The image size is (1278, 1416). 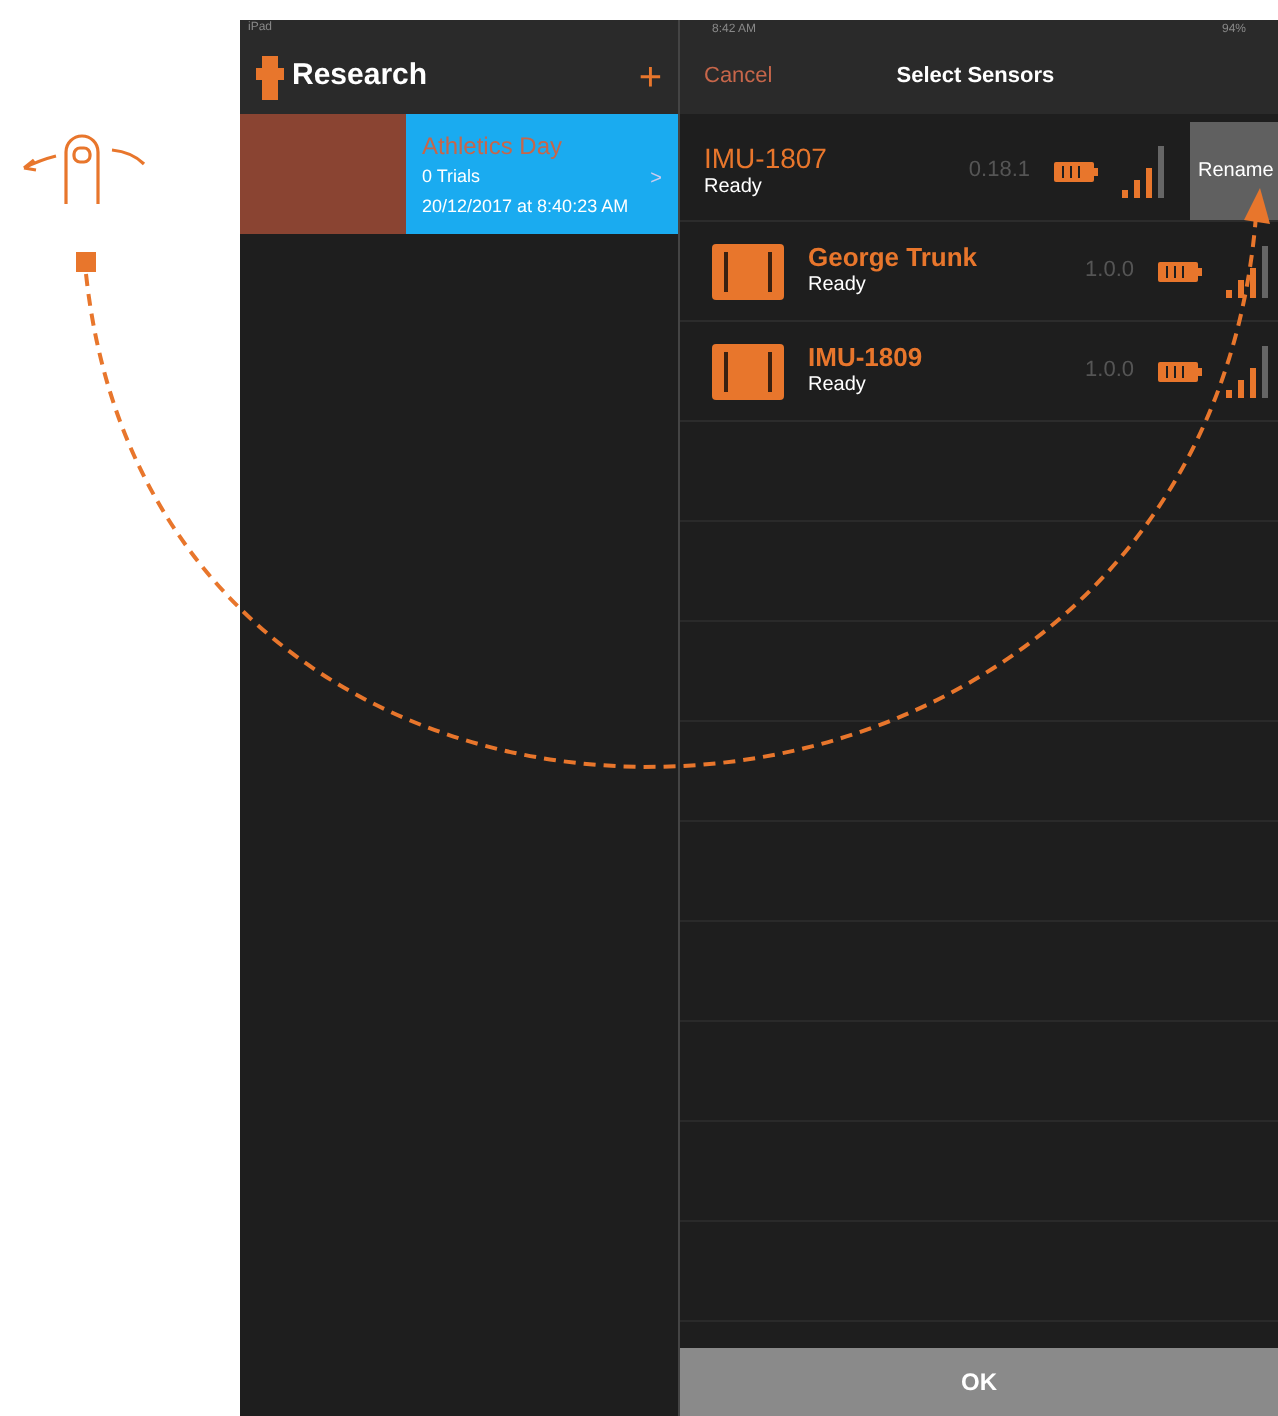 What do you see at coordinates (270, 77) in the screenshot?
I see `logo-icon` at bounding box center [270, 77].